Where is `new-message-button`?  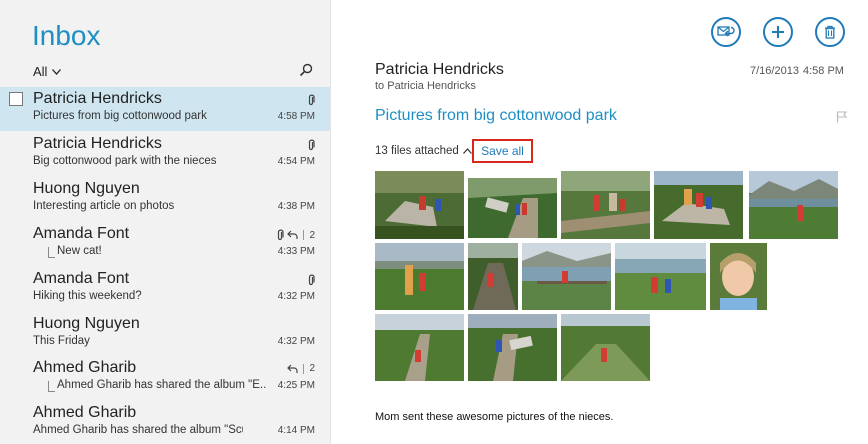 new-message-button is located at coordinates (778, 32).